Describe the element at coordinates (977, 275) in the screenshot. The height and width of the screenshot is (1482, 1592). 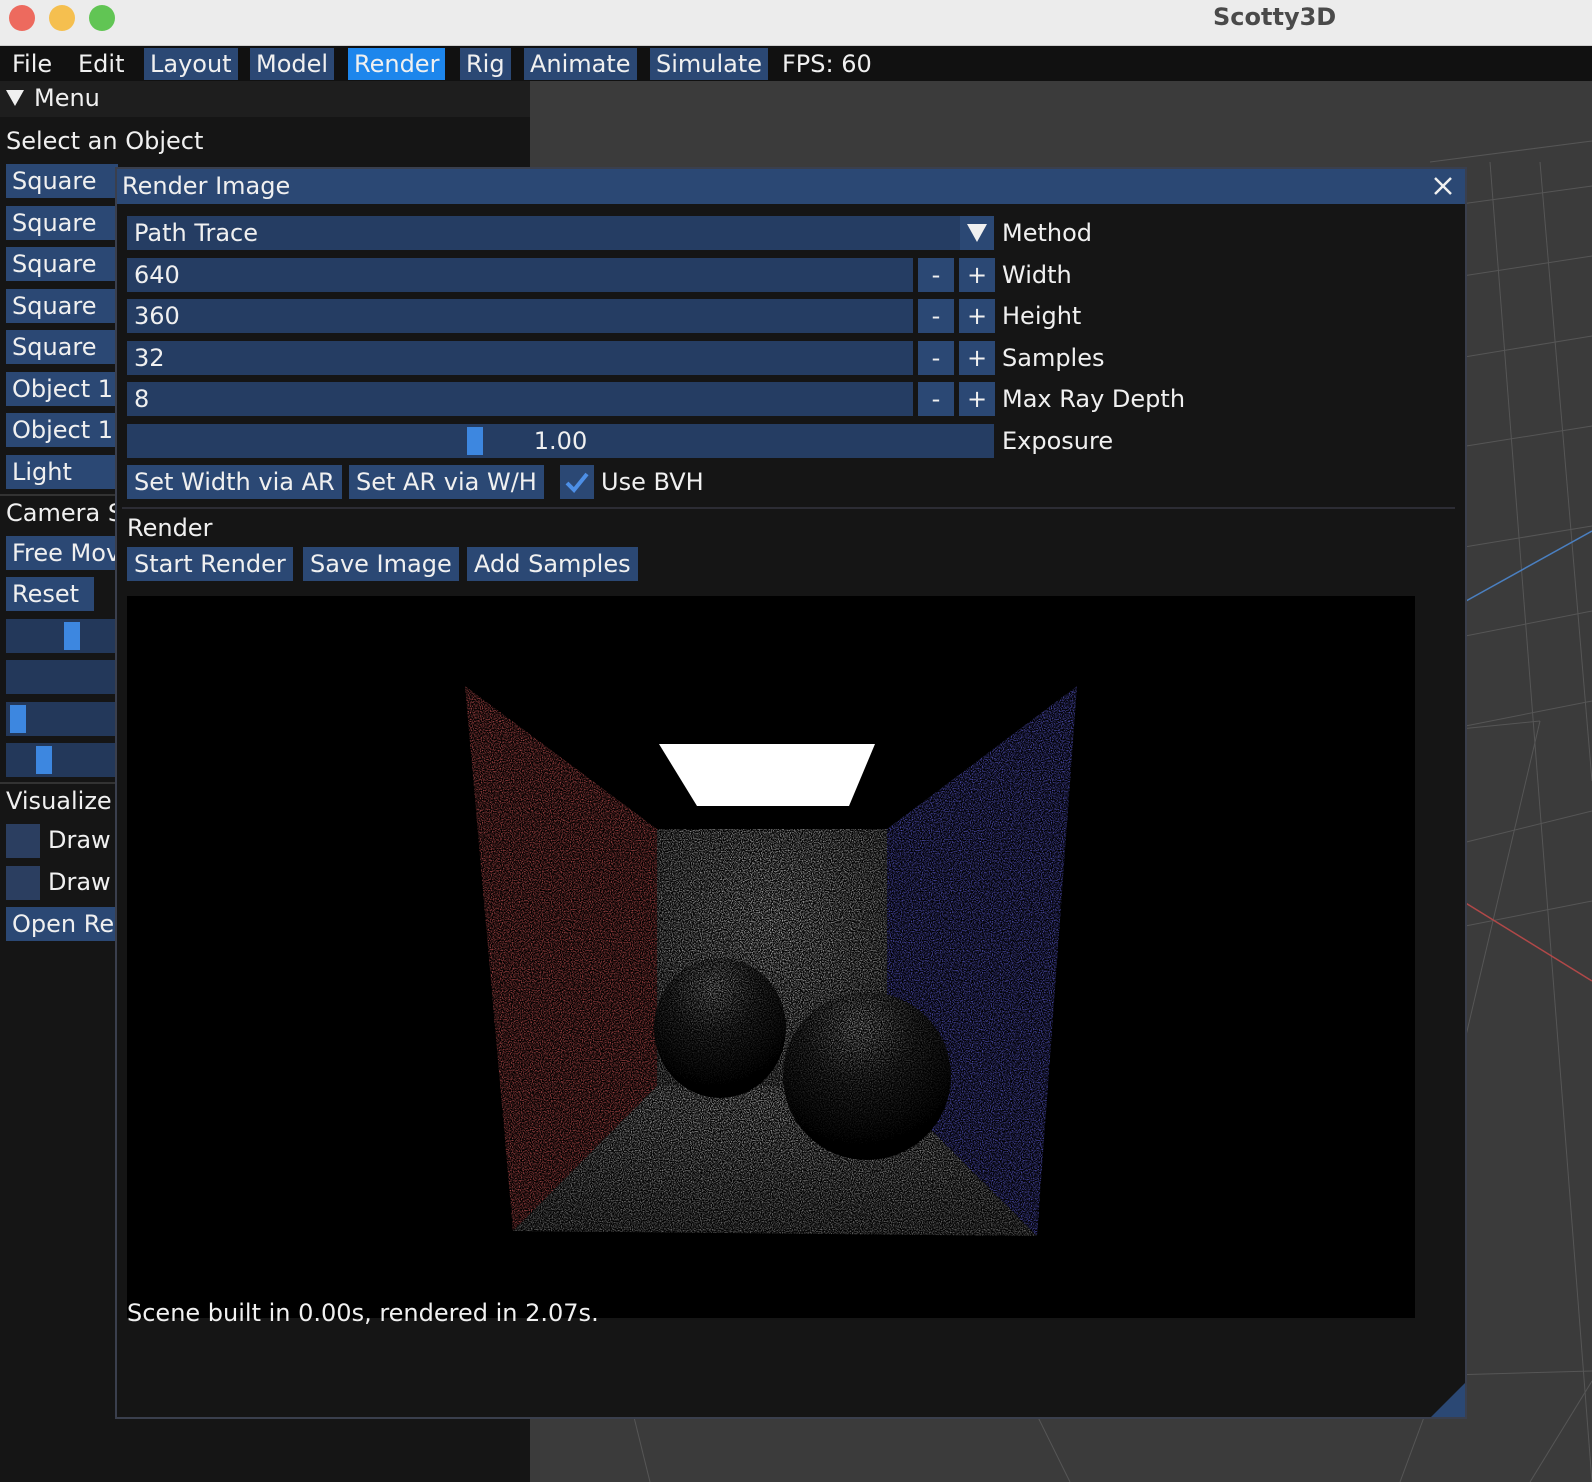
I see `width-increment-button: +` at that location.